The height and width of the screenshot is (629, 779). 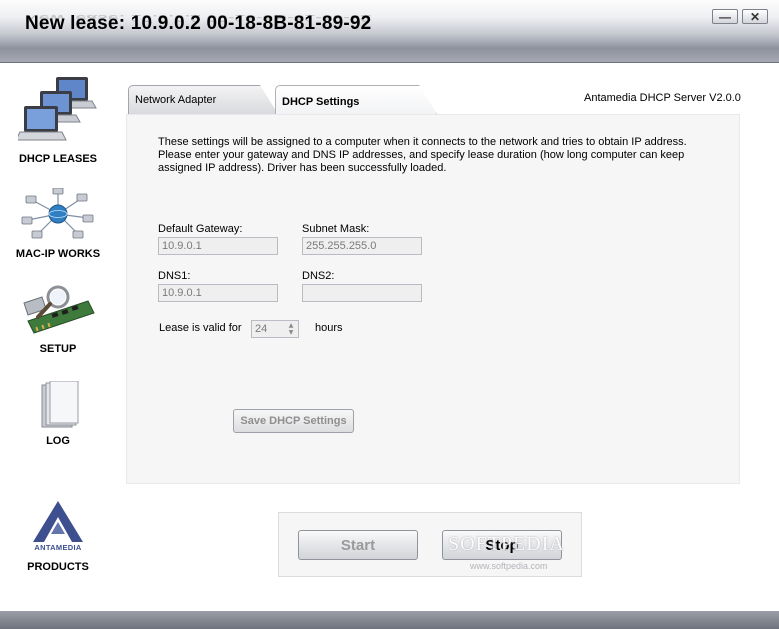 I want to click on spin-up-icon: ▲, so click(x=291, y=325).